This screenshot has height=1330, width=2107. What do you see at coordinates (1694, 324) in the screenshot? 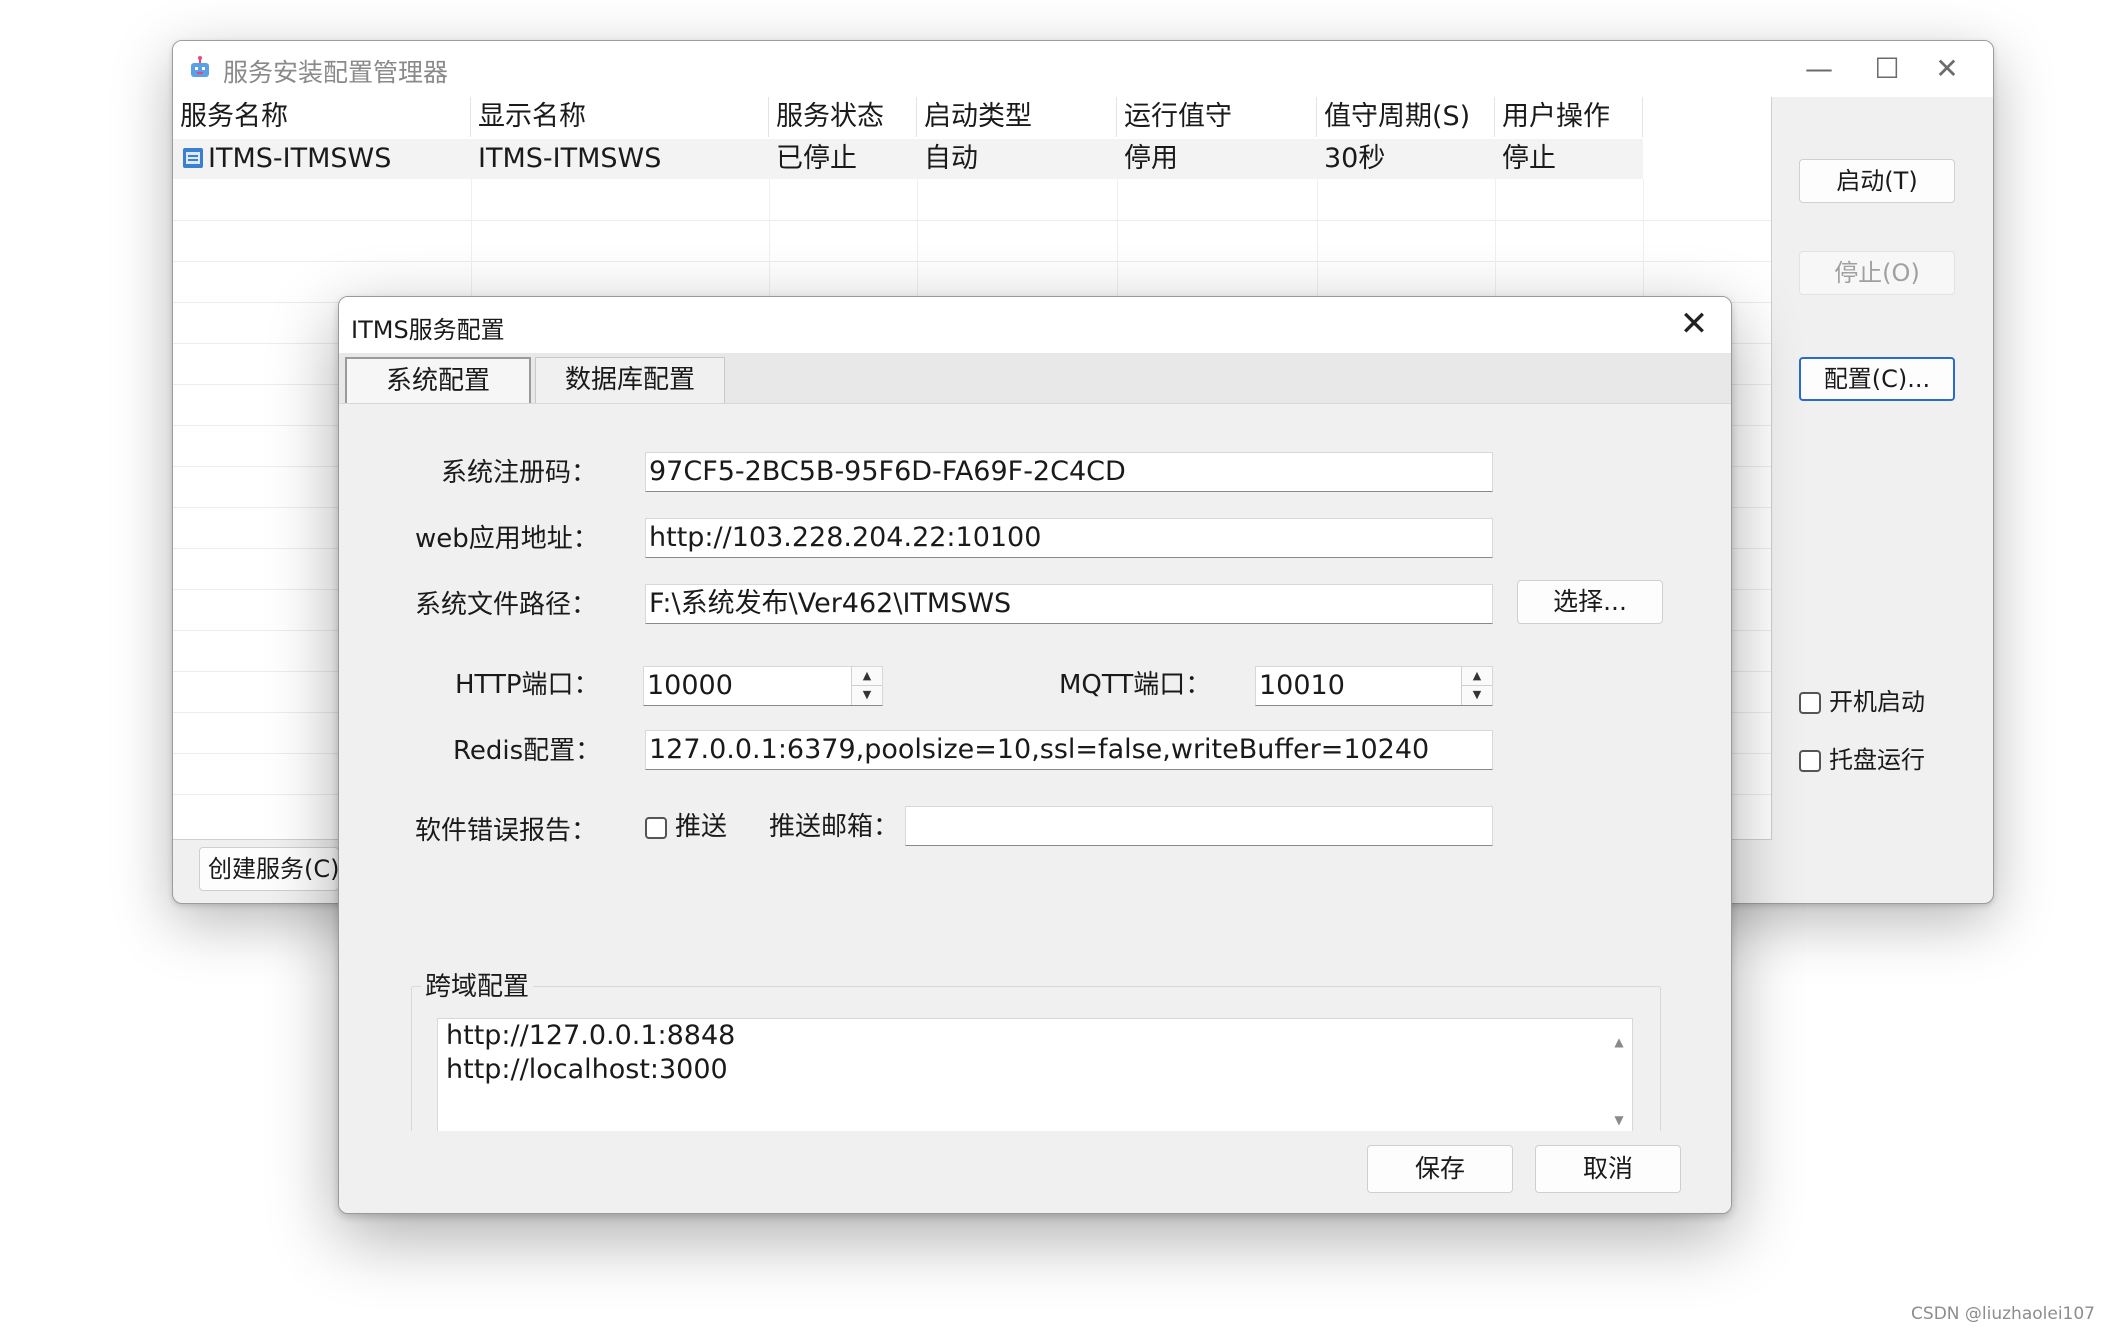
I see `dialog-close-icon: ✕` at bounding box center [1694, 324].